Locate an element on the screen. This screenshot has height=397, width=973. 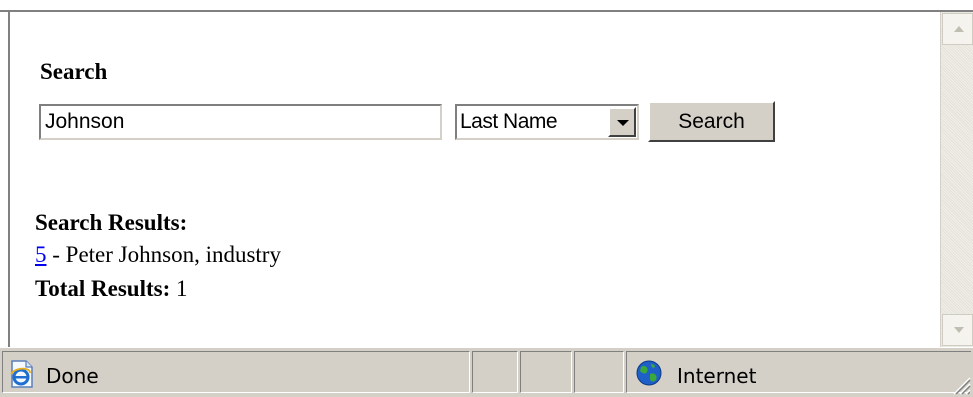
window-left-border is located at coordinates (5, 179).